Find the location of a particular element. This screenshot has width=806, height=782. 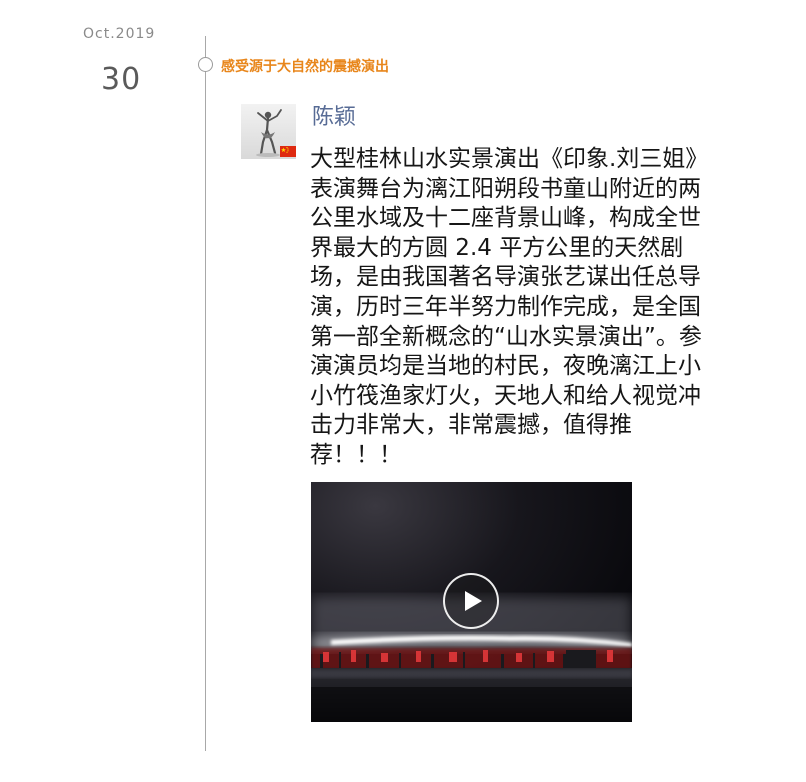

post-line: 击力非常大，非常震撼，值得推 is located at coordinates (471, 425).